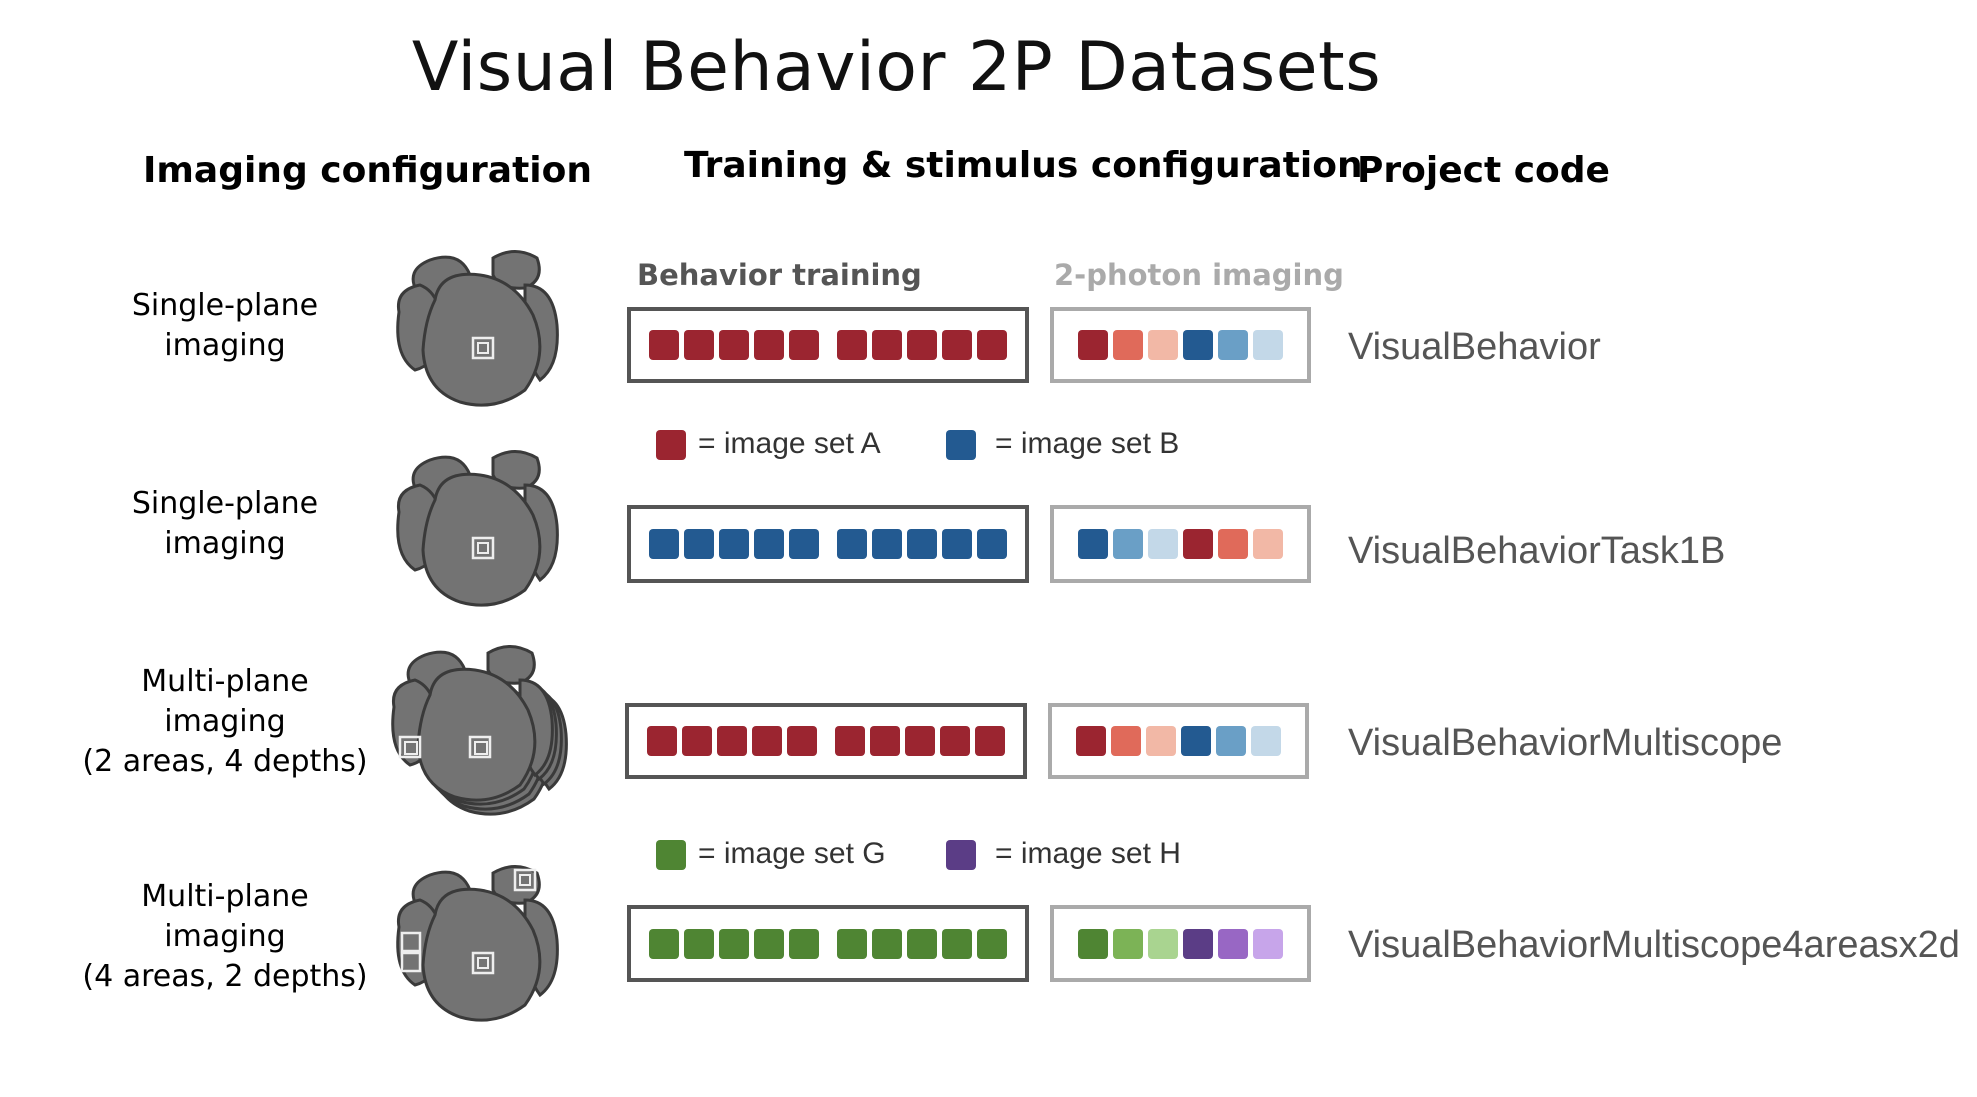  I want to click on row-1-label: Single-plane imaging, so click(225, 325).